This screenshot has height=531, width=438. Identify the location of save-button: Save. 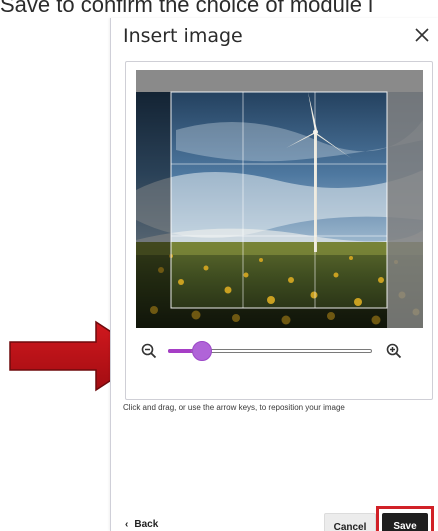
(405, 522).